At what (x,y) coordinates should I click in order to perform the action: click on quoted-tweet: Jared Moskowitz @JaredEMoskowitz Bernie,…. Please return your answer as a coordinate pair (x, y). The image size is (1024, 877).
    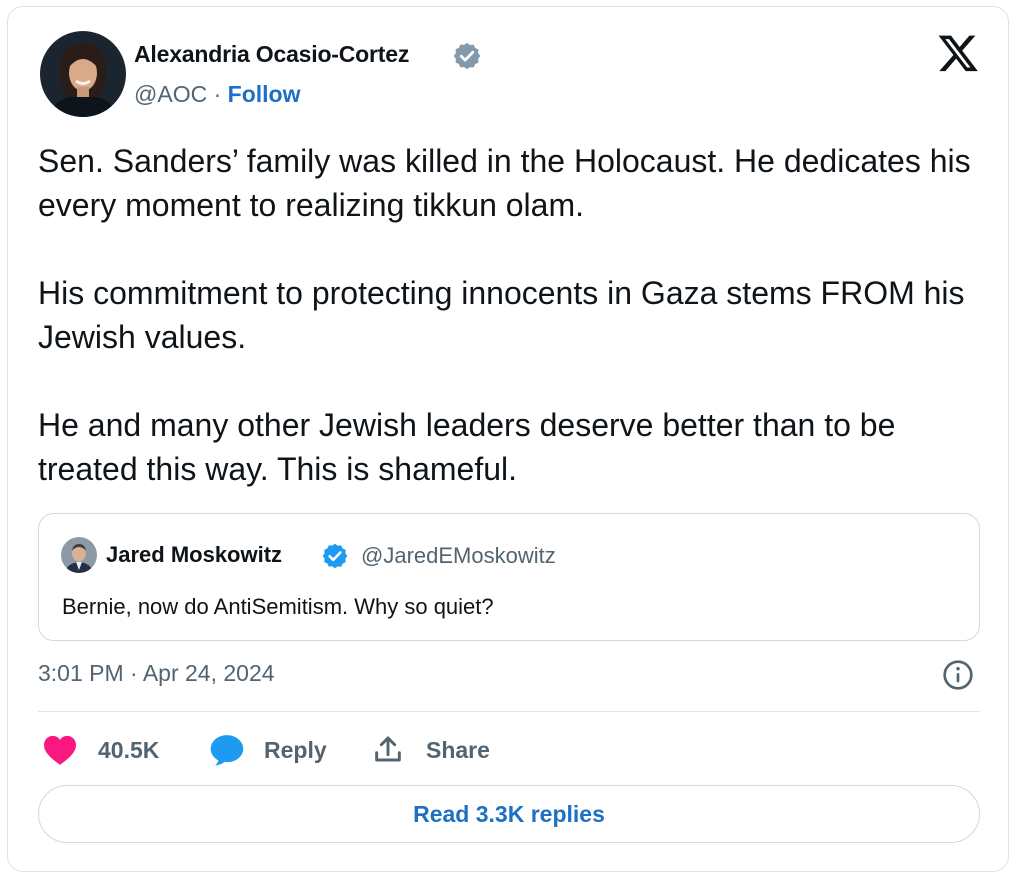
    Looking at the image, I should click on (509, 577).